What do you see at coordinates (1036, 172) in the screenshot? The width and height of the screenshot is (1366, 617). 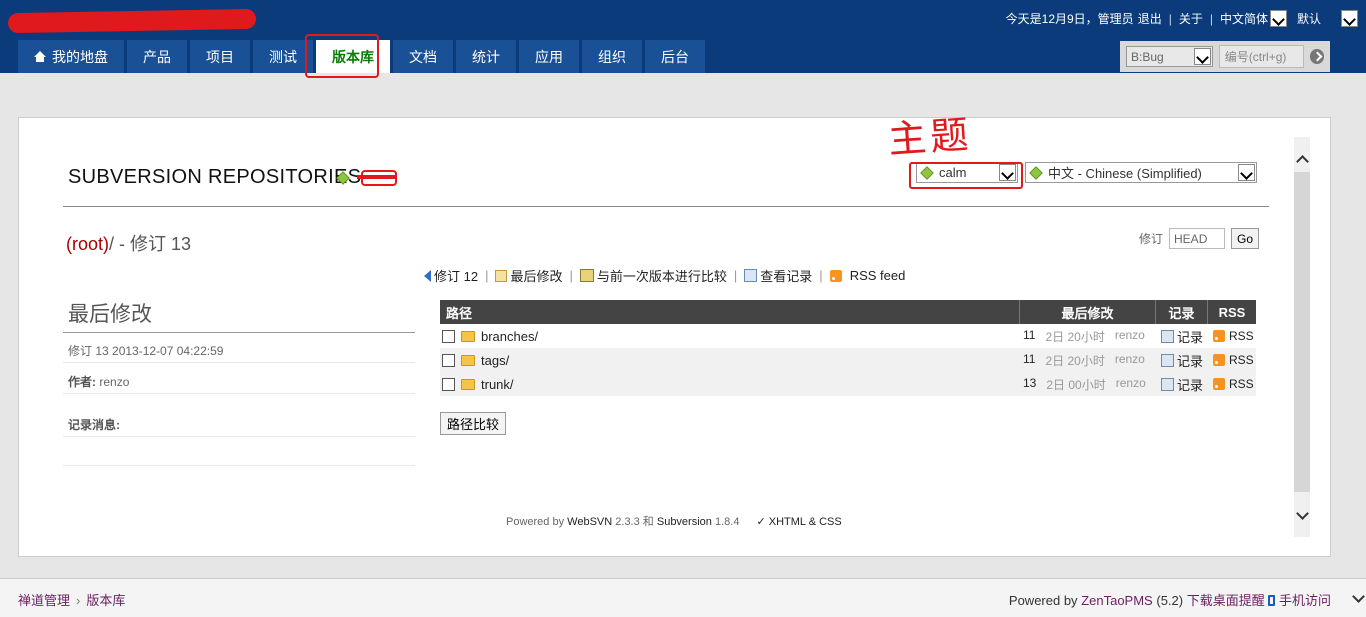 I see `cube-icon` at bounding box center [1036, 172].